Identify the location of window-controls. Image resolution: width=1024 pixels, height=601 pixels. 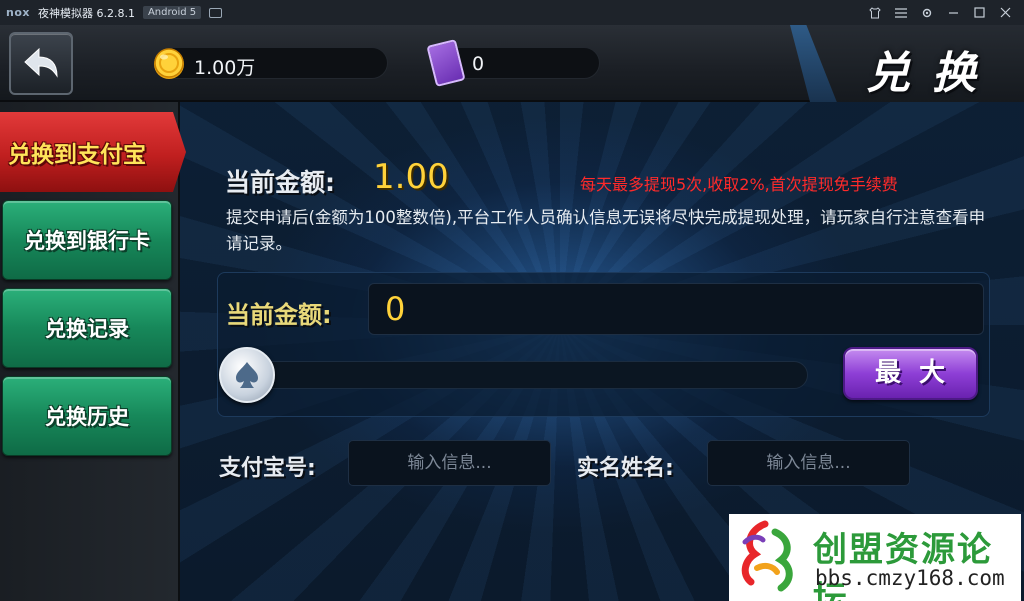
(940, 12).